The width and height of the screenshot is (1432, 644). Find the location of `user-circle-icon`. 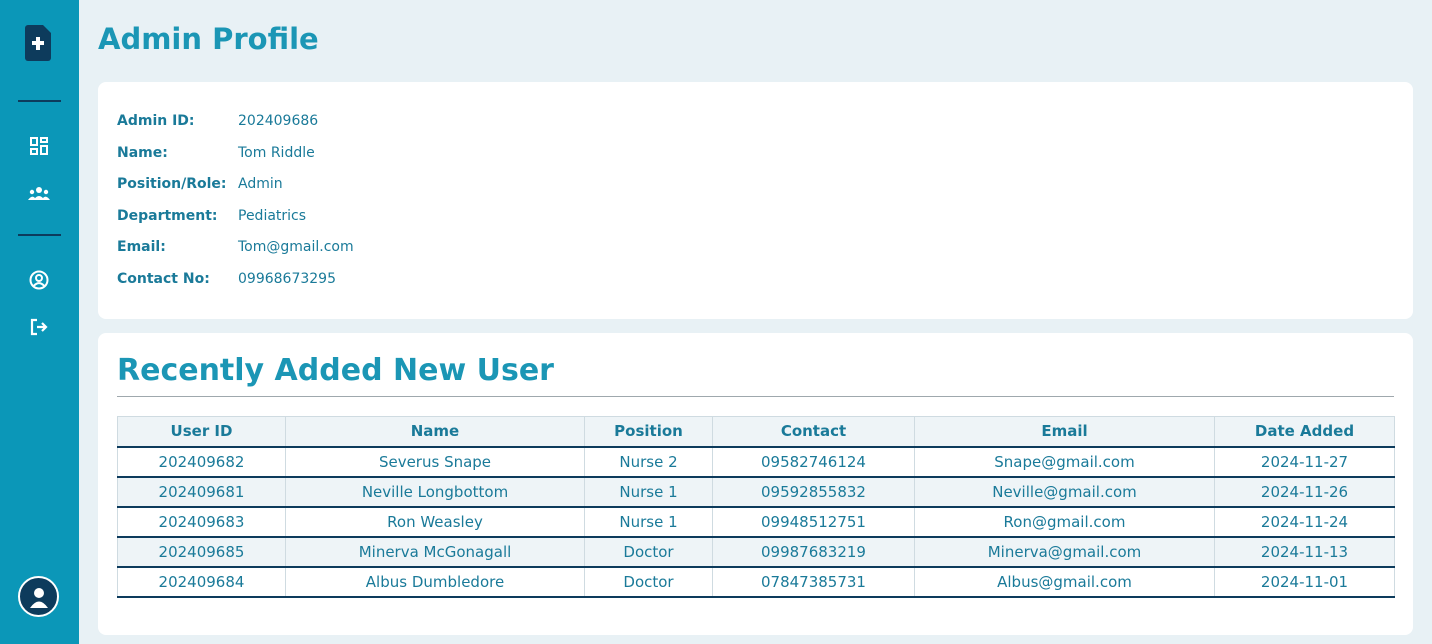

user-circle-icon is located at coordinates (39, 280).